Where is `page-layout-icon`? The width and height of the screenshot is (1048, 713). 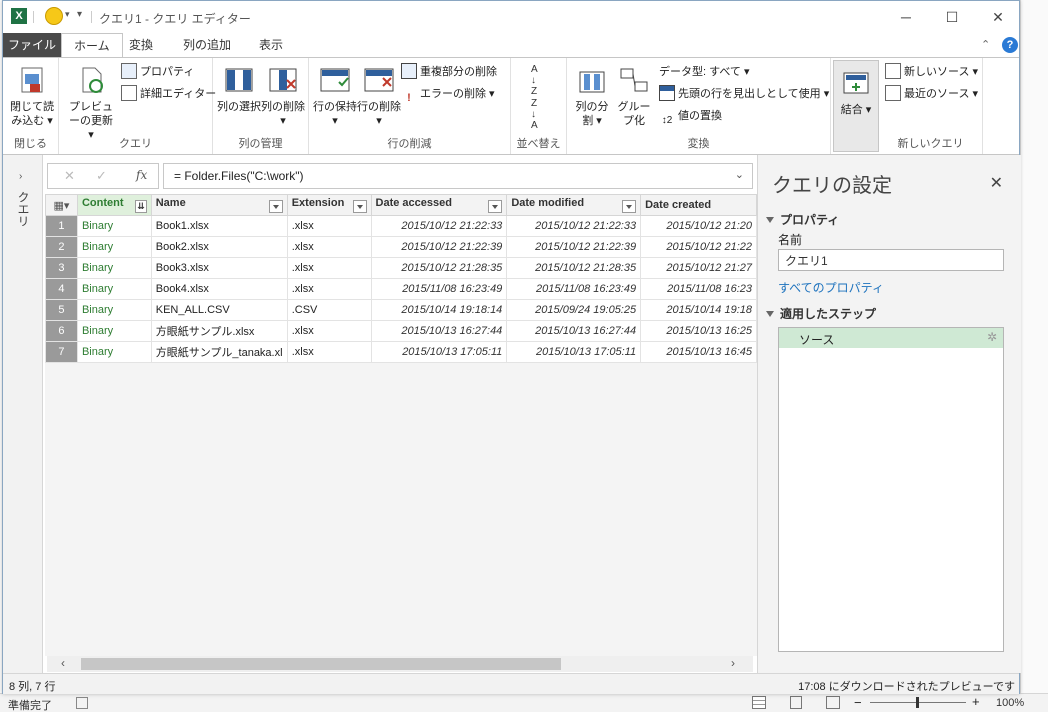
page-layout-icon is located at coordinates (796, 702).